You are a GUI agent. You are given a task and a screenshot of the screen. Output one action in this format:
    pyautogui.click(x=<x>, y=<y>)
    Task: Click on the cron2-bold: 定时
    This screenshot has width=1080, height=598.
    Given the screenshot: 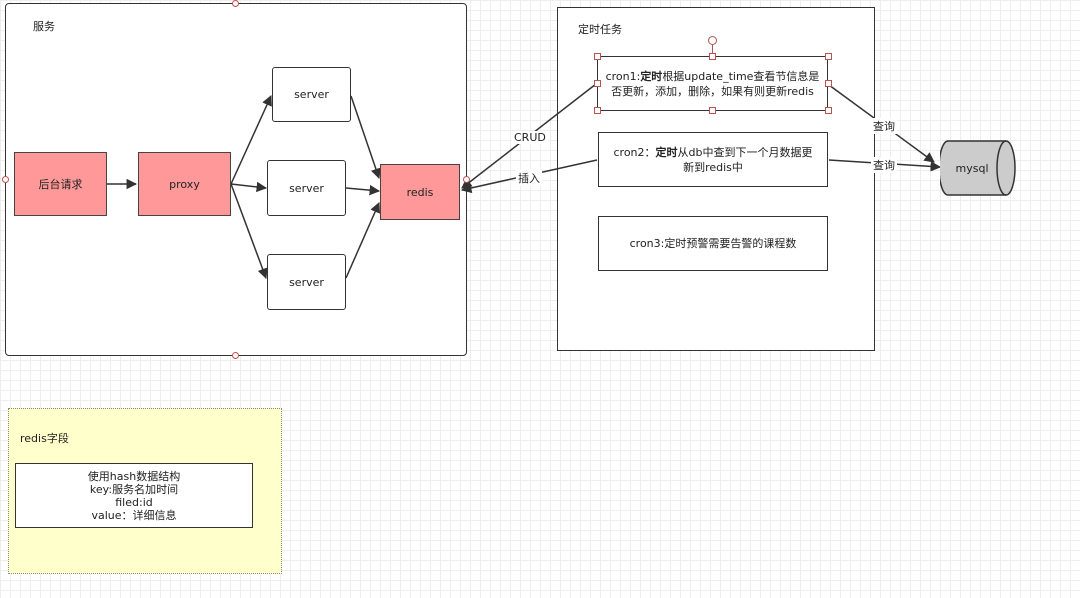 What is the action you would take?
    pyautogui.click(x=666, y=152)
    